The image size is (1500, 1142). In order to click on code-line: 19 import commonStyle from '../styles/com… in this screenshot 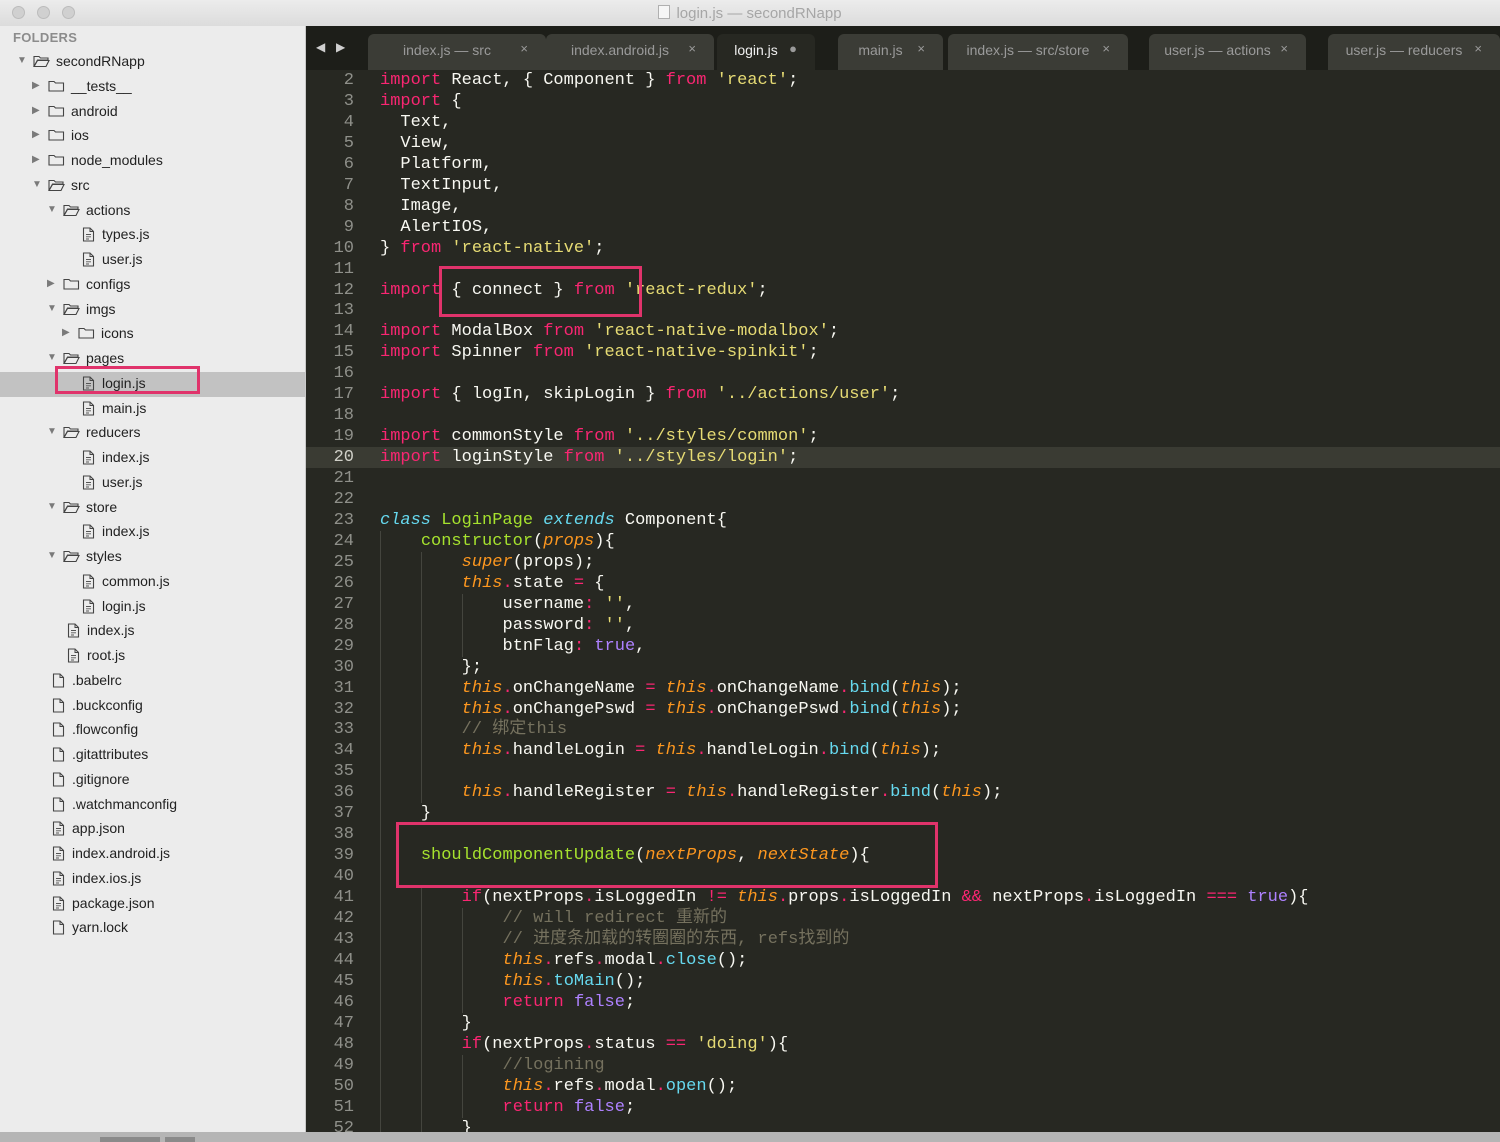, I will do `click(903, 436)`.